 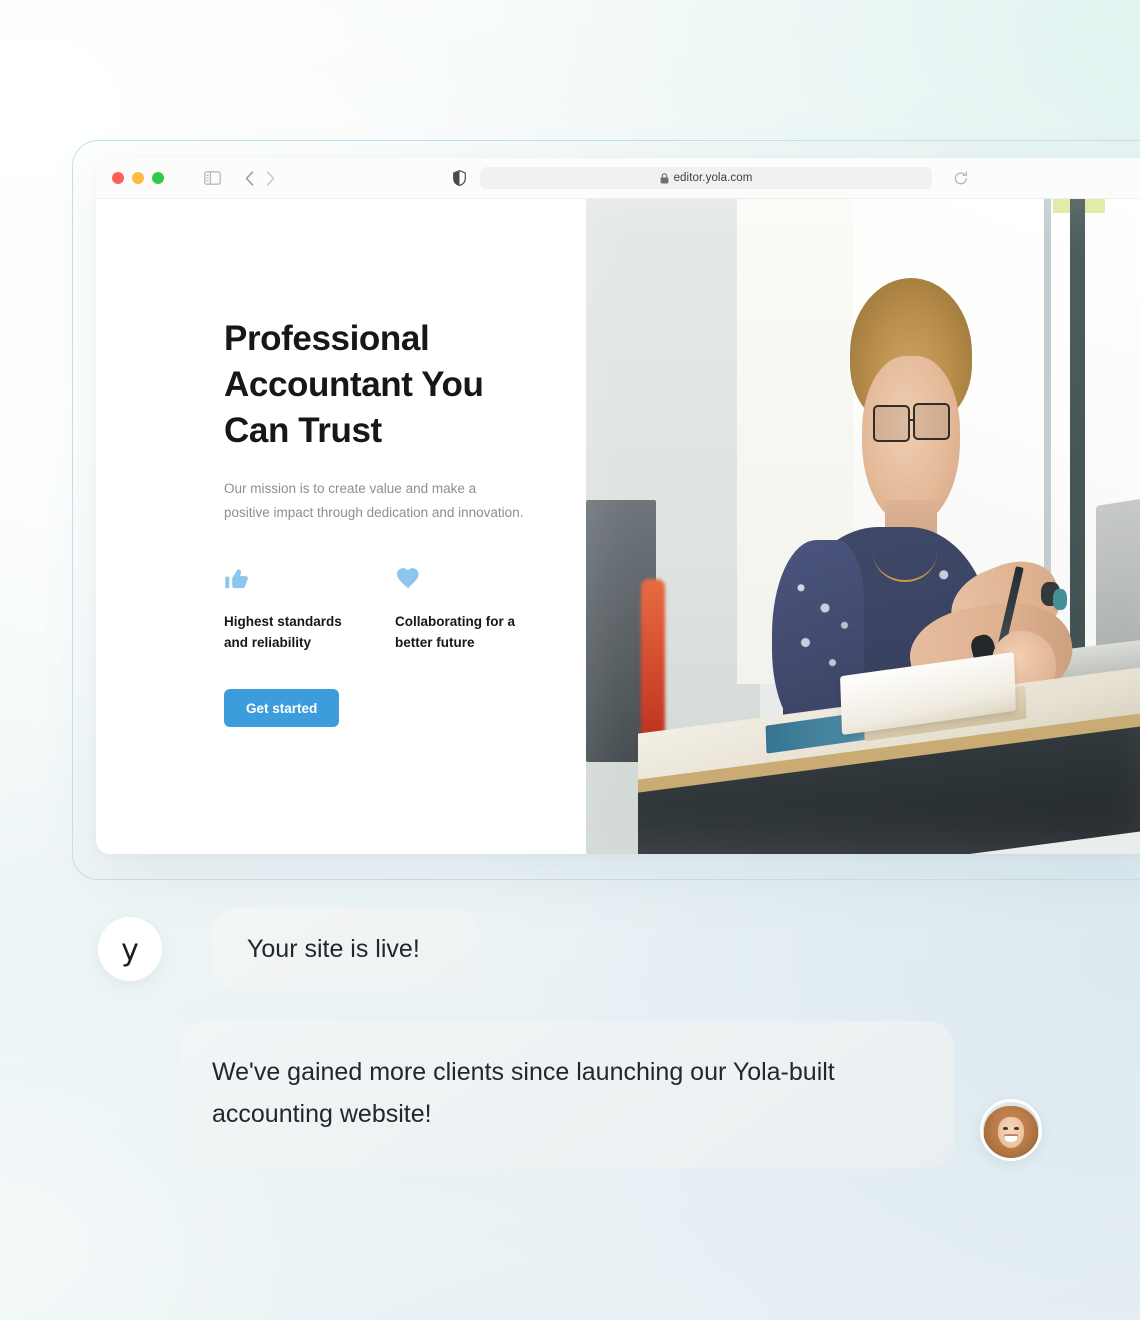 I want to click on chevron-left-icon, so click(x=249, y=178).